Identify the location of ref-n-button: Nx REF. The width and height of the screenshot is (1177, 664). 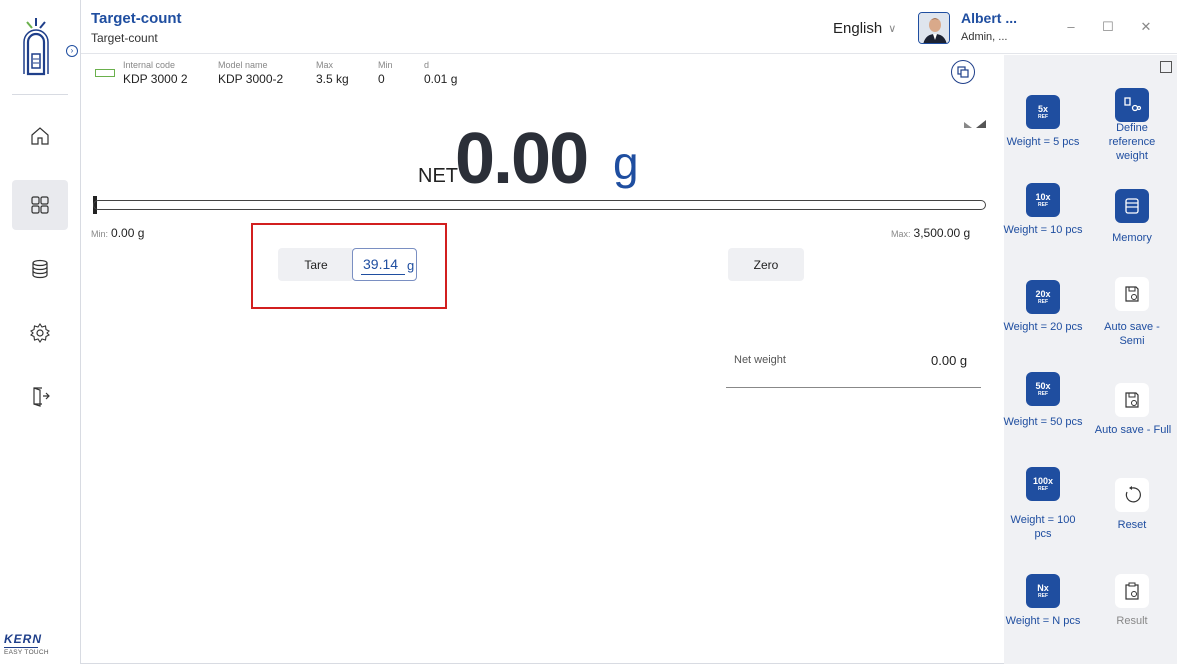
(1043, 591).